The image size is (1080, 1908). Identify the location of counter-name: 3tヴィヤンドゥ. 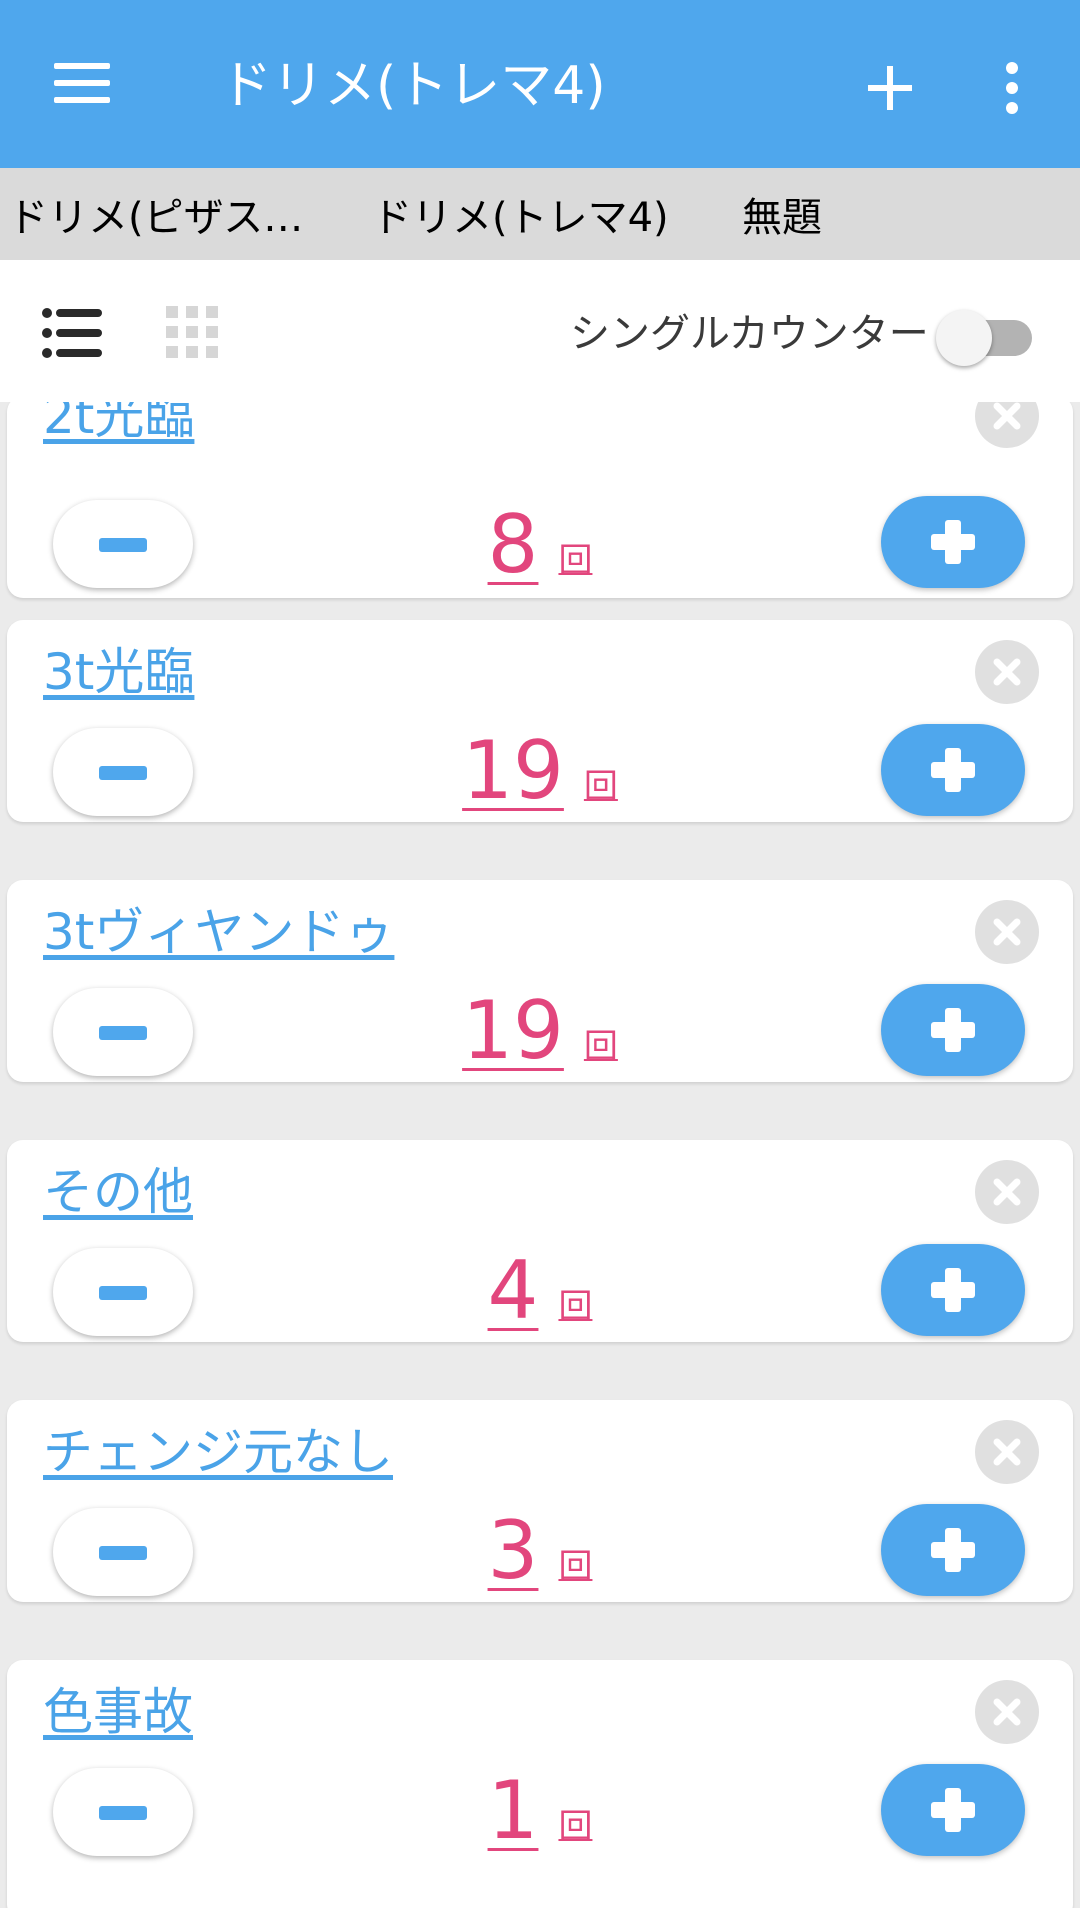
(218, 932).